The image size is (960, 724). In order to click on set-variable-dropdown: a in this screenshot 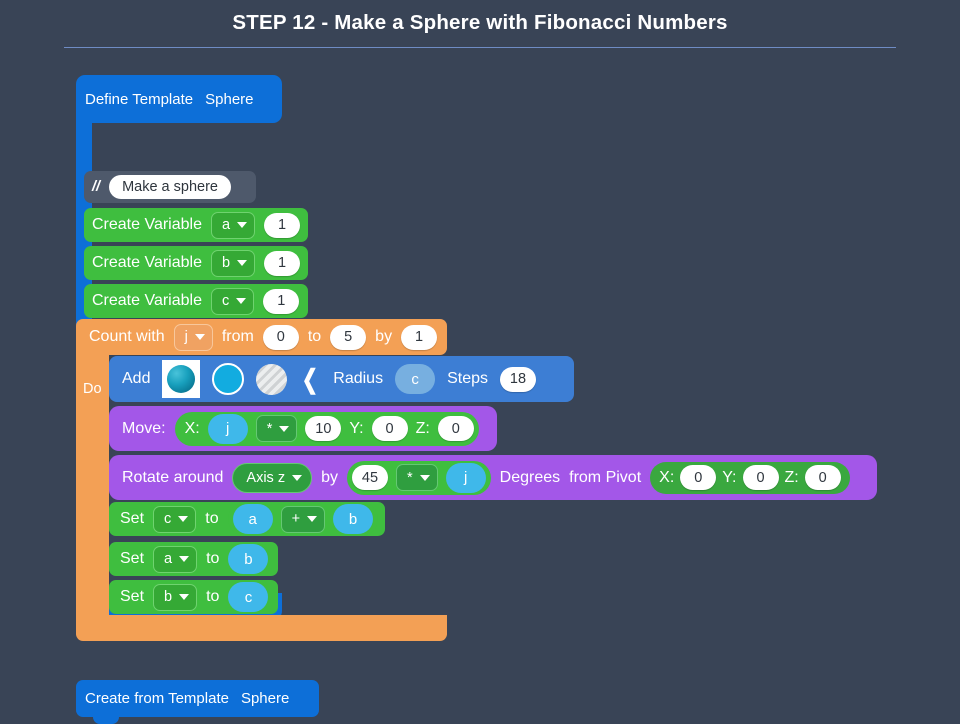, I will do `click(175, 559)`.